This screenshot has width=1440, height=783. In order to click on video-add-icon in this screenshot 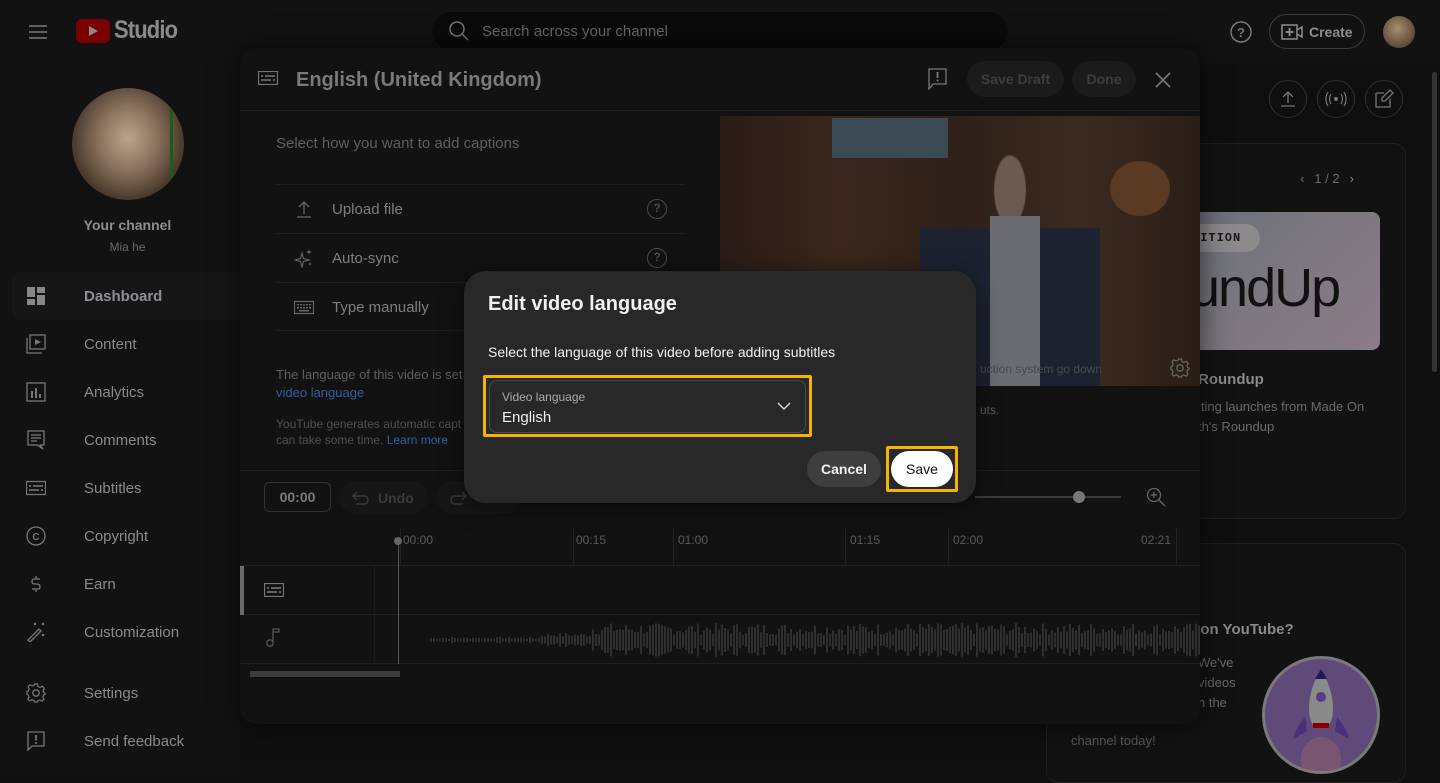, I will do `click(1292, 31)`.